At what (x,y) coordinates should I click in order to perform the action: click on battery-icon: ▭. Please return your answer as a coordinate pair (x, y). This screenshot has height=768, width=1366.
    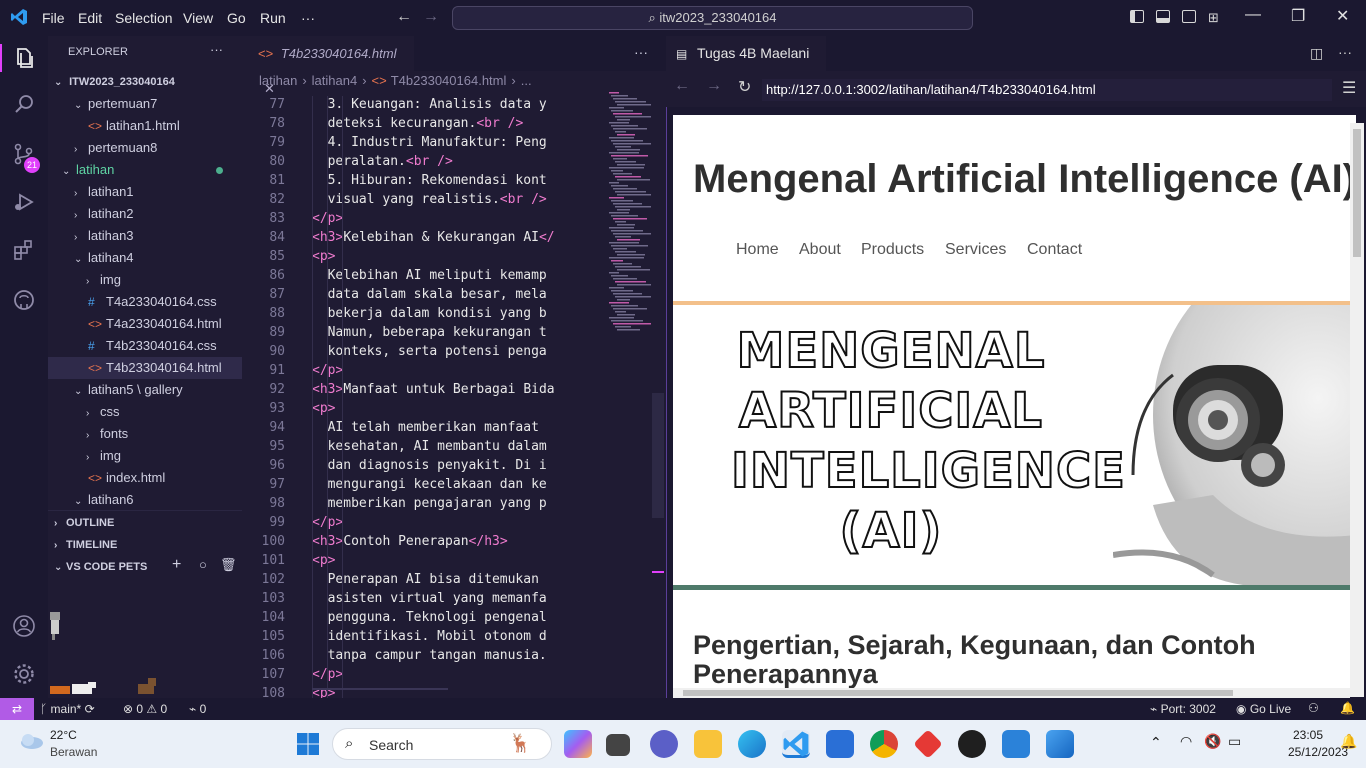
    Looking at the image, I should click on (1234, 741).